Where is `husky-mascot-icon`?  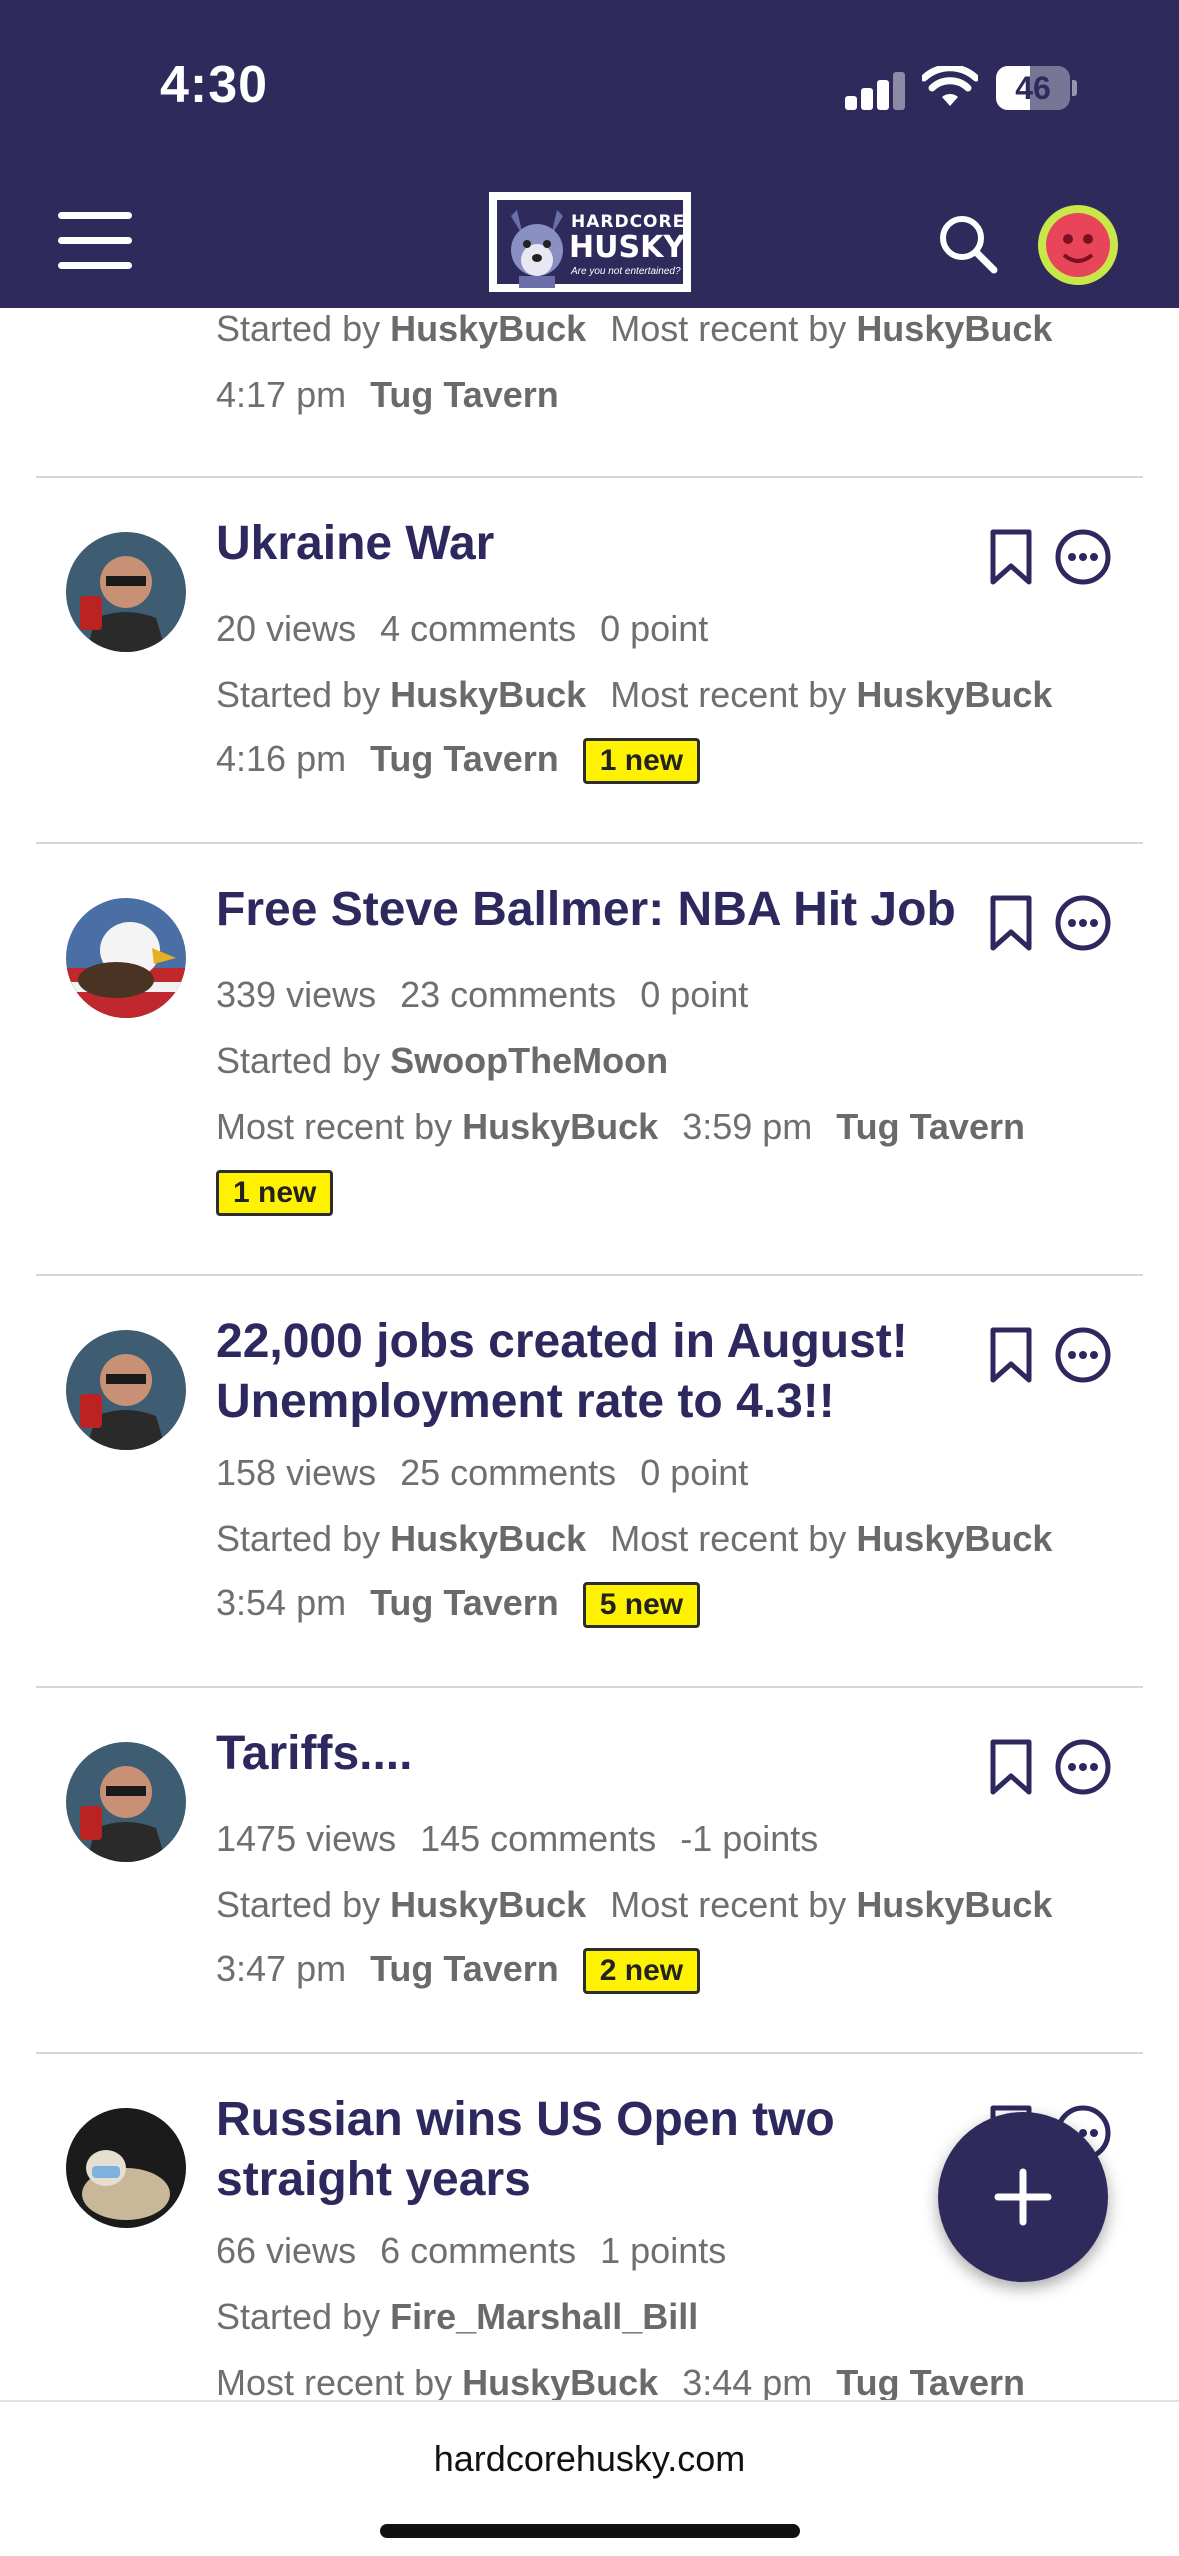
husky-mascot-icon is located at coordinates (537, 249).